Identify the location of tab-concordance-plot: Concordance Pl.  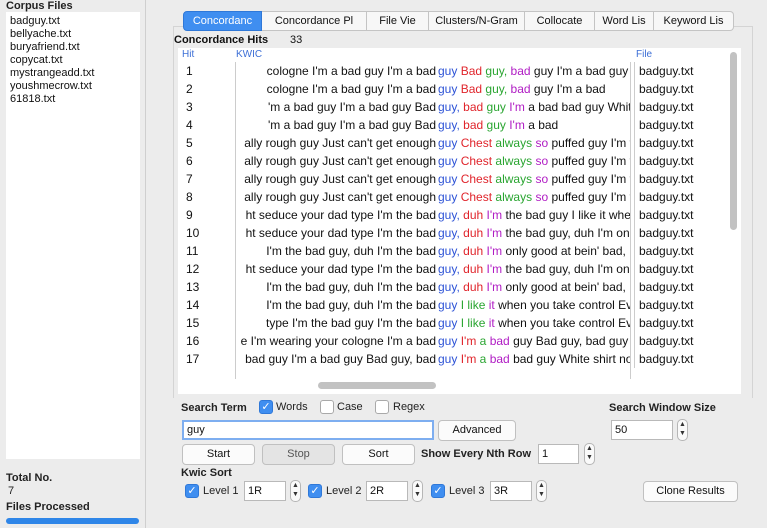
(314, 21).